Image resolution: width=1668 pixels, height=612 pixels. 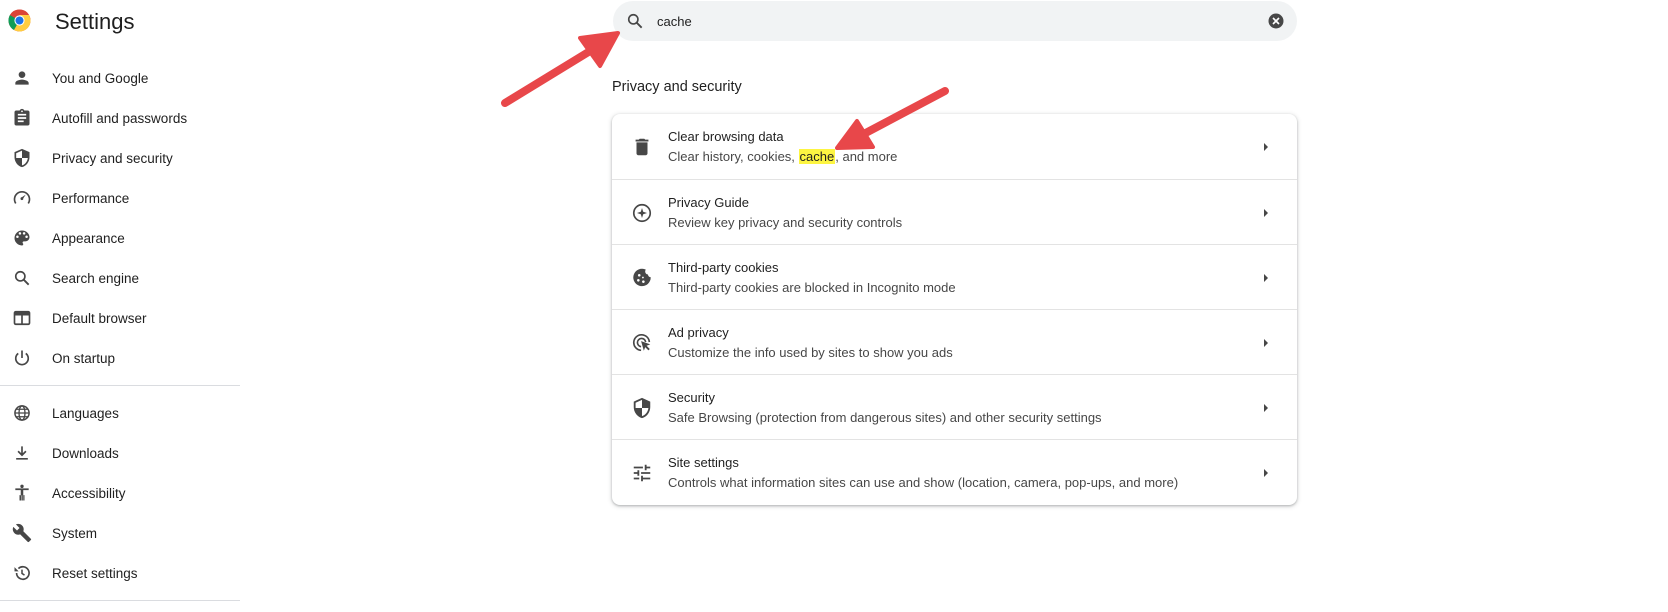 I want to click on history-icon, so click(x=22, y=573).